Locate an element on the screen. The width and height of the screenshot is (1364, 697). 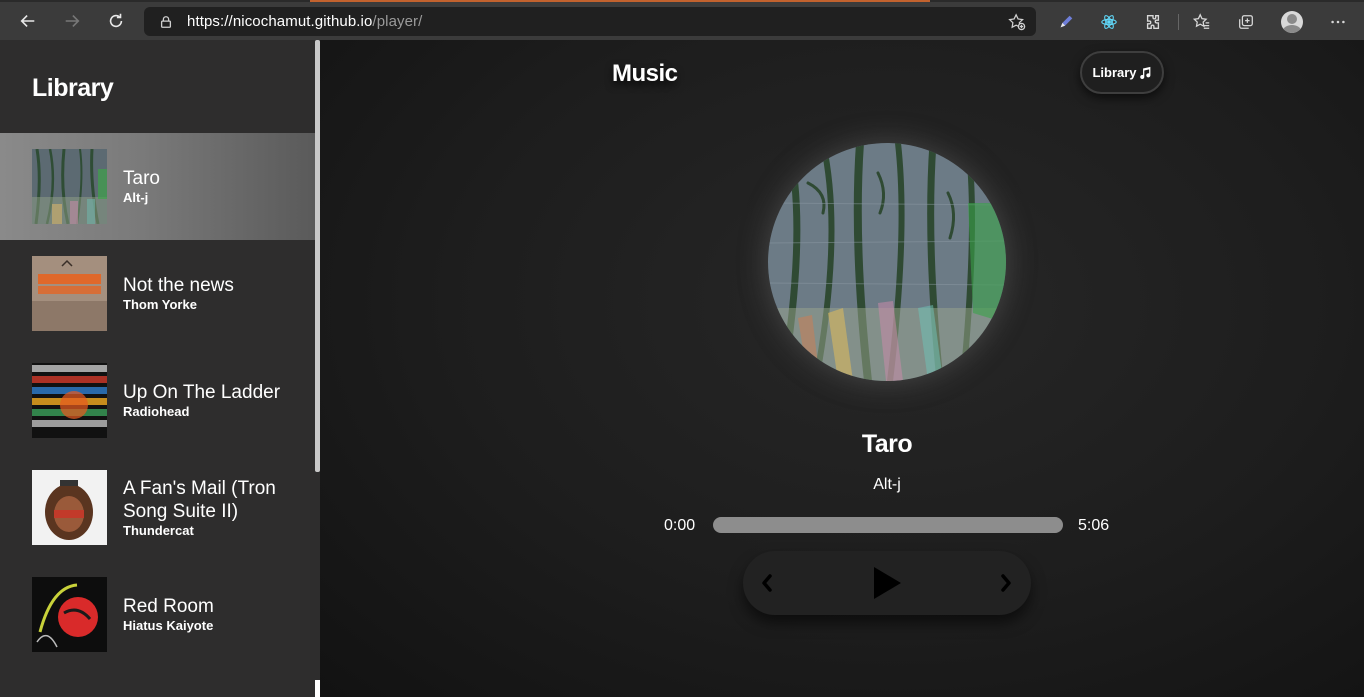
next-button is located at coordinates (1006, 583).